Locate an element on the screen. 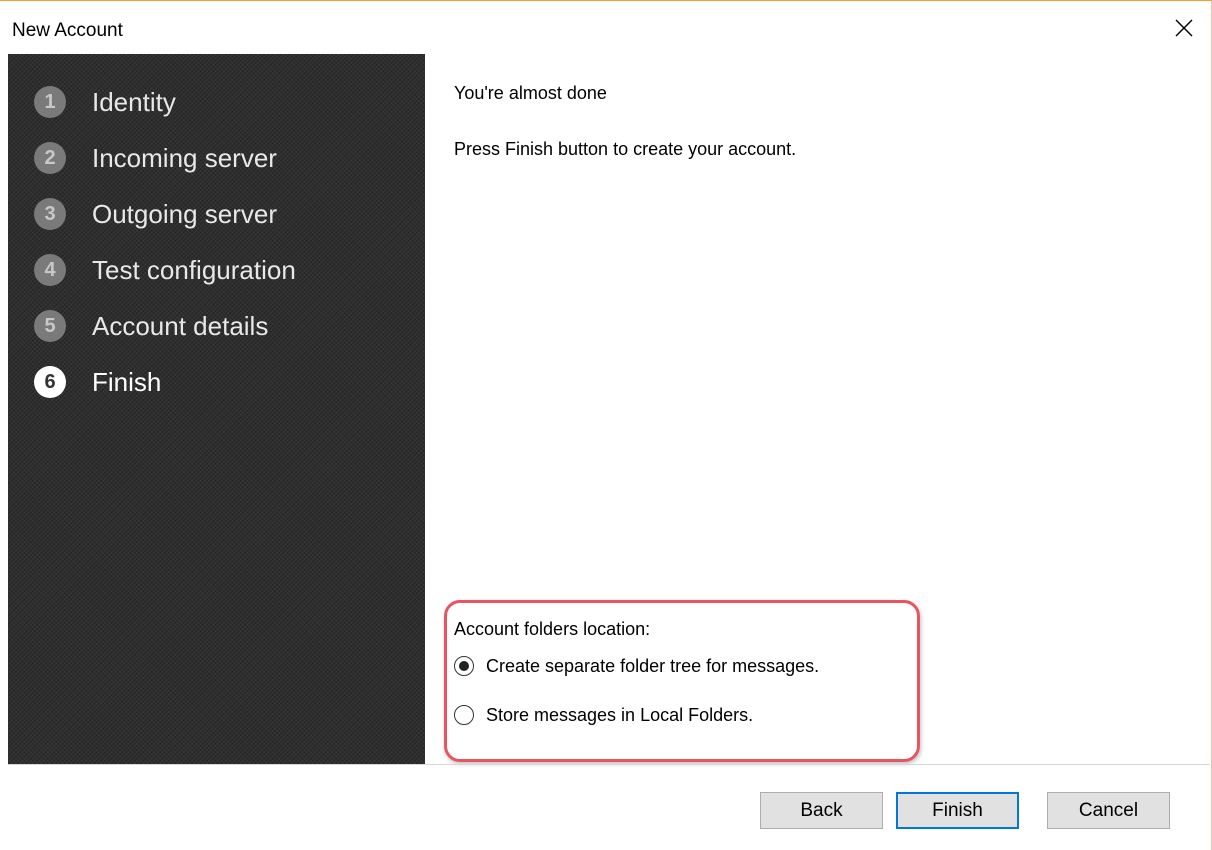  step-incoming-server: 2 Incoming server is located at coordinates (224, 158).